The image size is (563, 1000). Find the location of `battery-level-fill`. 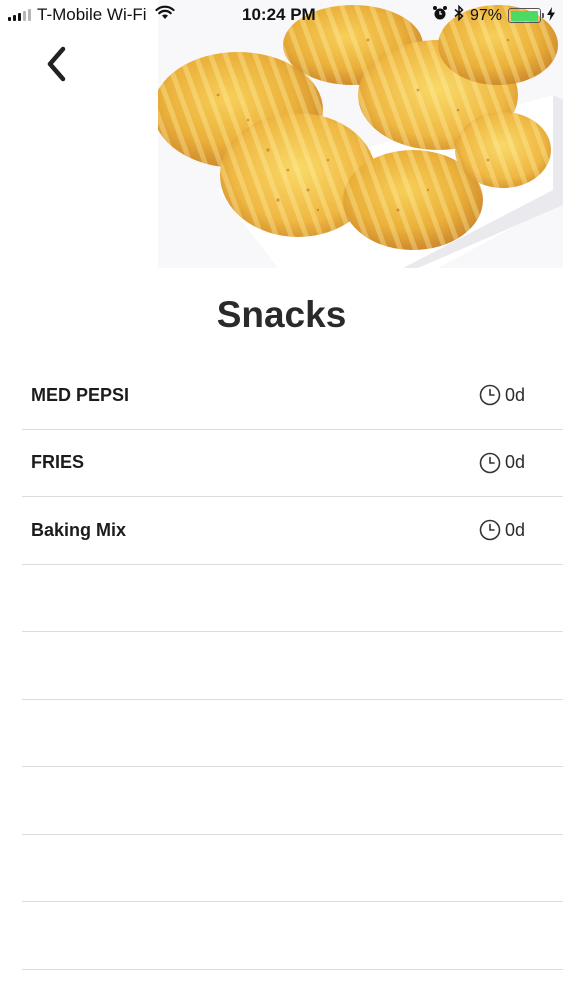

battery-level-fill is located at coordinates (524, 15).